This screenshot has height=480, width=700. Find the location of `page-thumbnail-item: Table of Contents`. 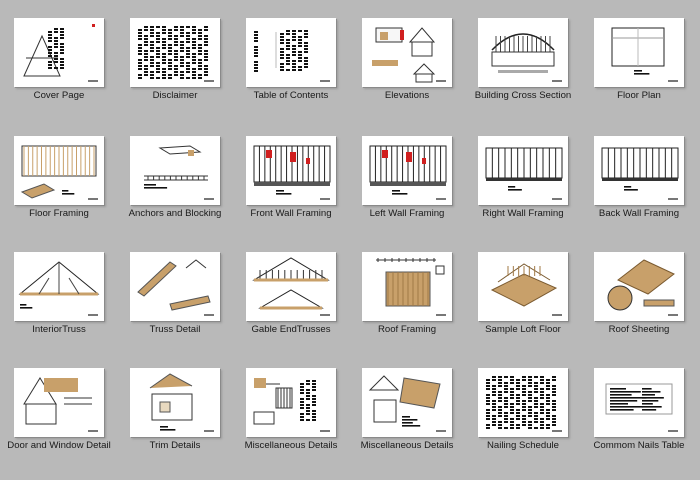

page-thumbnail-item: Table of Contents is located at coordinates (291, 74).